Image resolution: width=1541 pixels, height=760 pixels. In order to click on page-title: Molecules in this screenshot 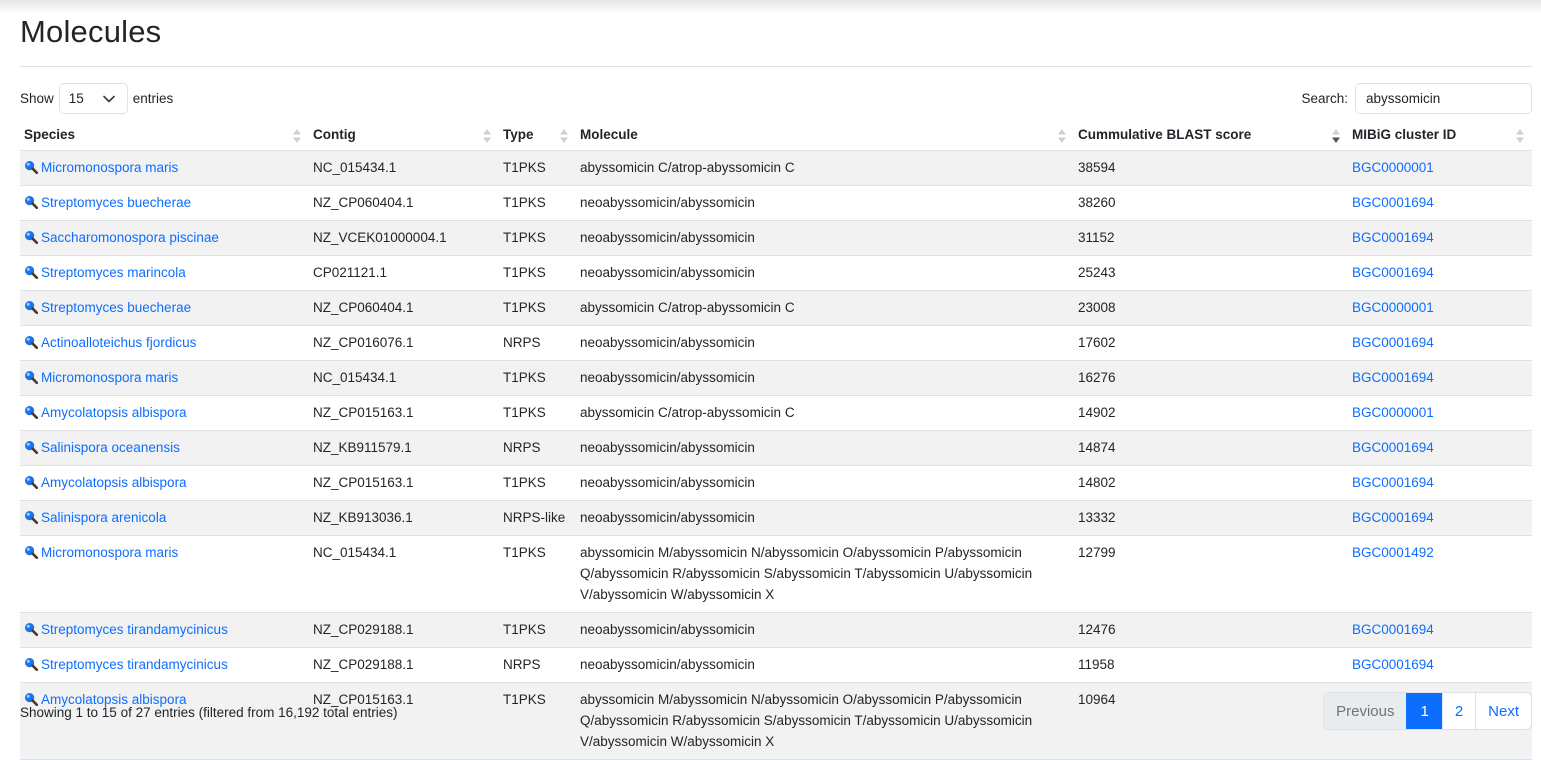, I will do `click(91, 31)`.